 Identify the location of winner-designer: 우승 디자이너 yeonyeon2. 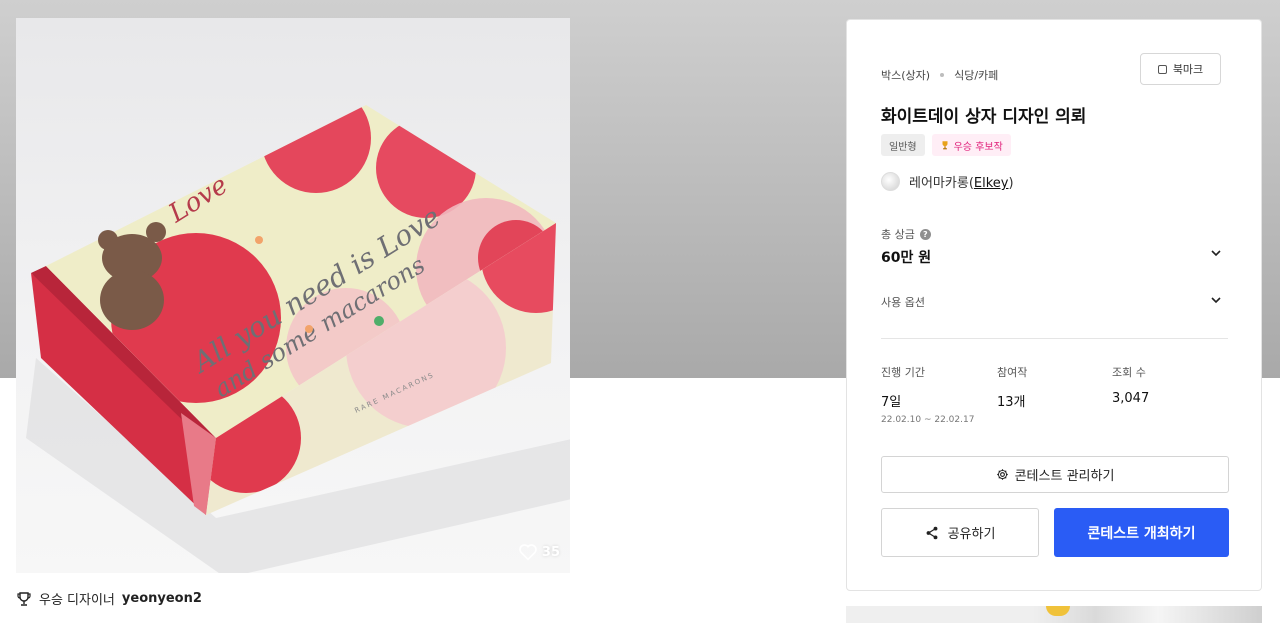
(109, 598).